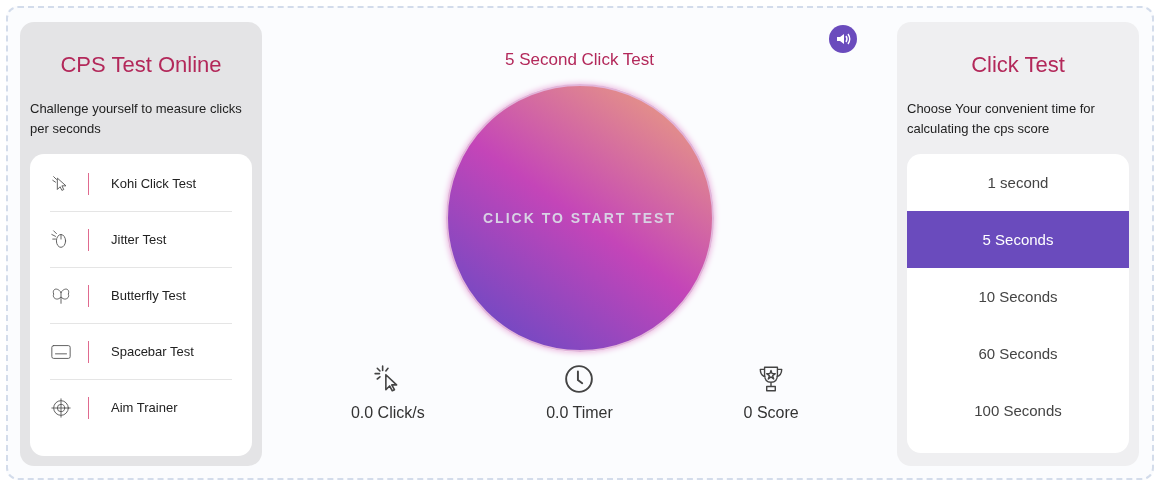 The image size is (1160, 488). I want to click on sound-button, so click(843, 39).